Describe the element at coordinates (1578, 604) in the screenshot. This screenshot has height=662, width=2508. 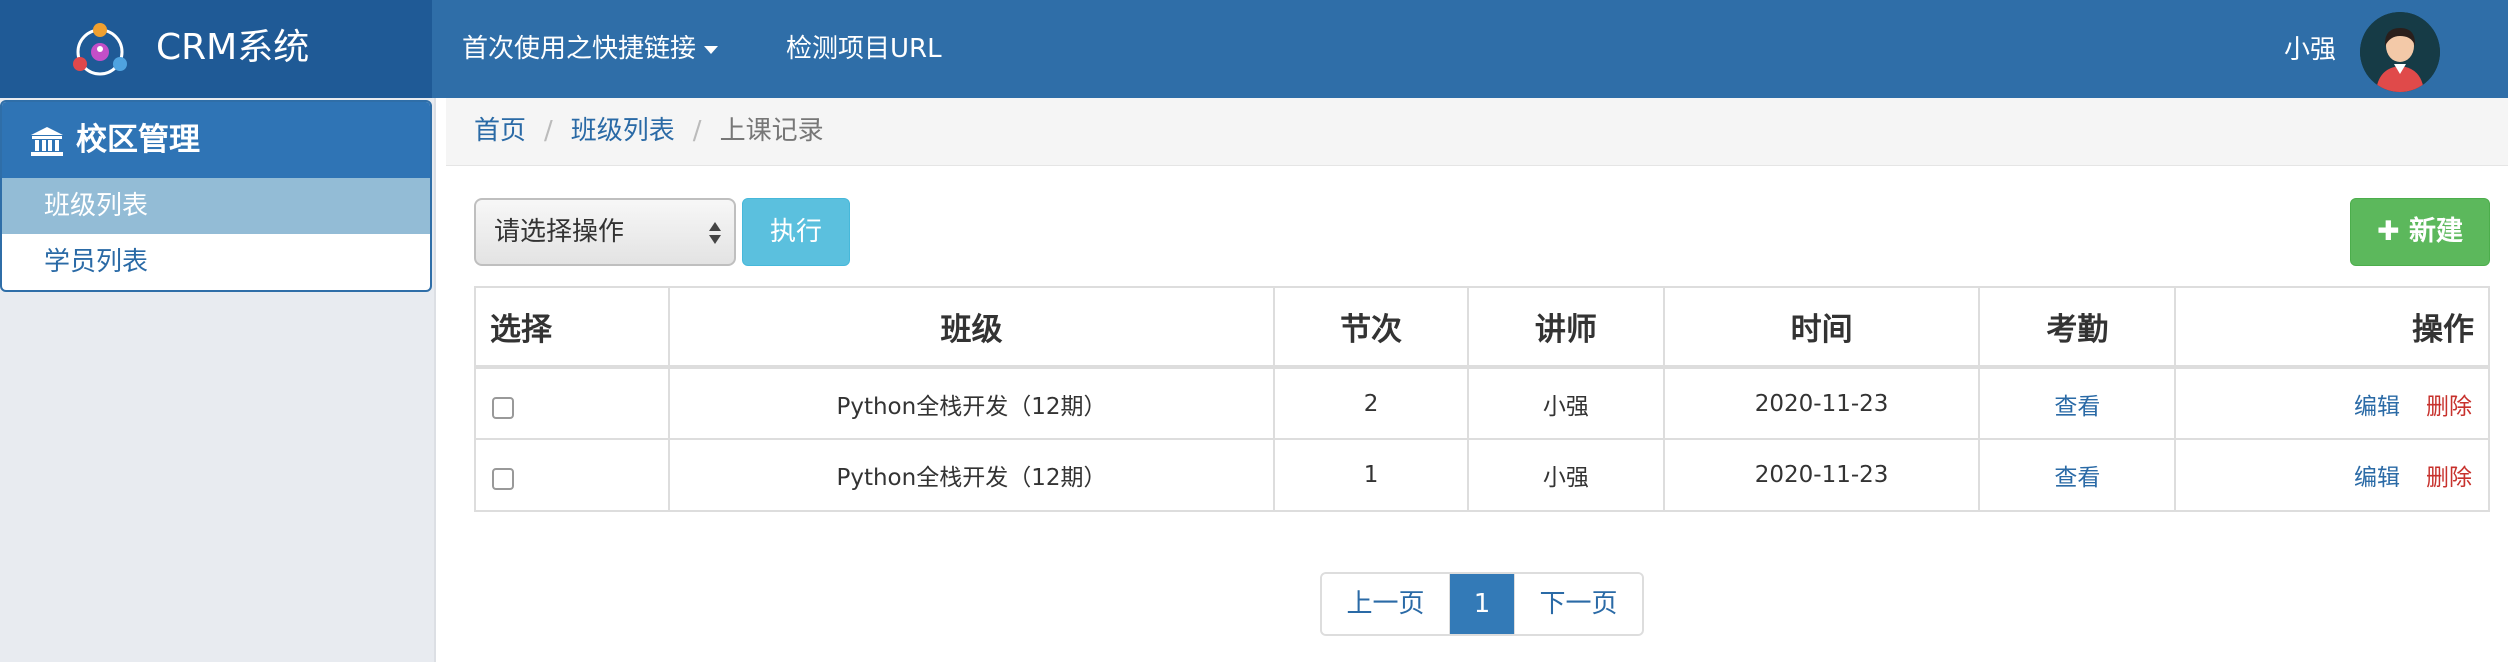
I see `pagination-next: 下一页` at that location.